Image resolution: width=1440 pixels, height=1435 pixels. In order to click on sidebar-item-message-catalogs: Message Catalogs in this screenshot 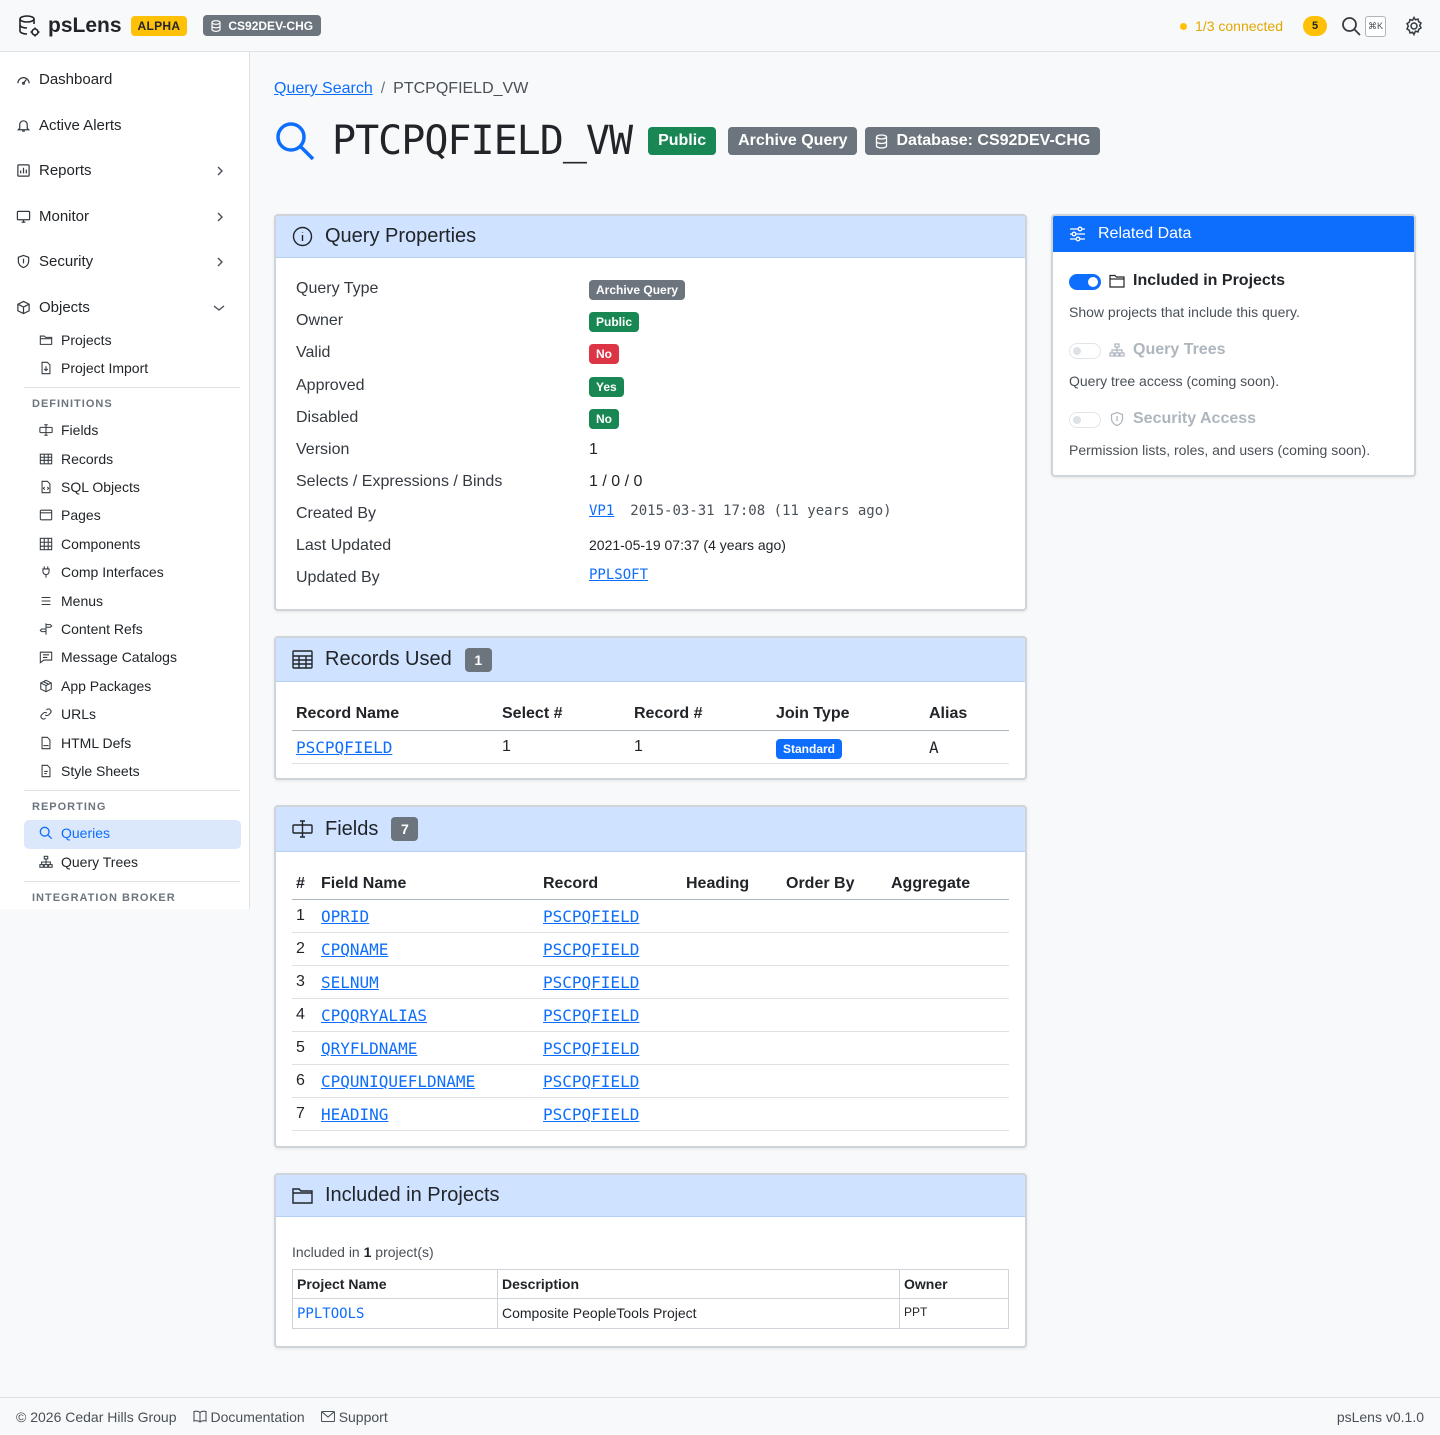, I will do `click(108, 657)`.